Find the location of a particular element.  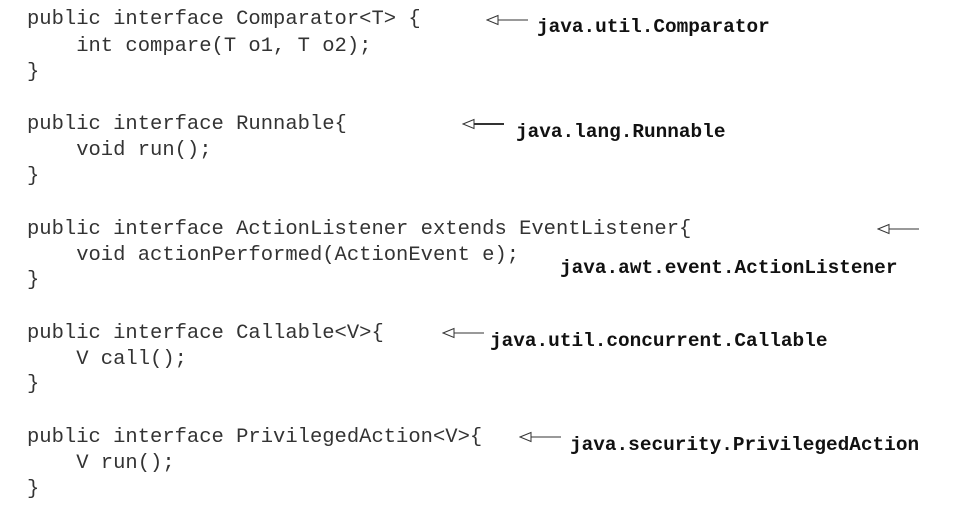

code-line: public interface Callable<V>{ is located at coordinates (205, 333).